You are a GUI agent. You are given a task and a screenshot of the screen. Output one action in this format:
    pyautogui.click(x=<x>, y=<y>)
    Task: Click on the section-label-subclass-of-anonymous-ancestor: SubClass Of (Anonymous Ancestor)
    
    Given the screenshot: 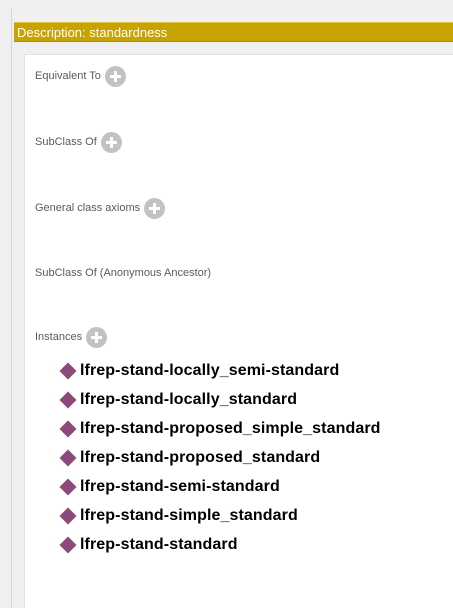 What is the action you would take?
    pyautogui.click(x=123, y=273)
    